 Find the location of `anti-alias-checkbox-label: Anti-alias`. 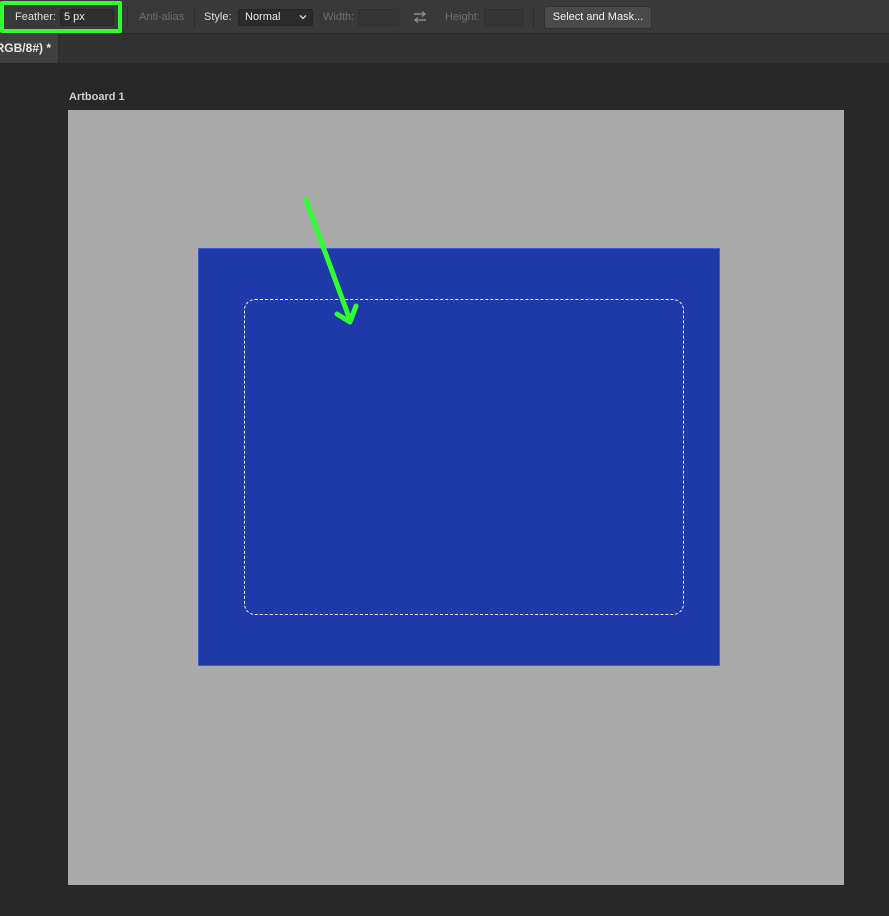

anti-alias-checkbox-label: Anti-alias is located at coordinates (161, 17).